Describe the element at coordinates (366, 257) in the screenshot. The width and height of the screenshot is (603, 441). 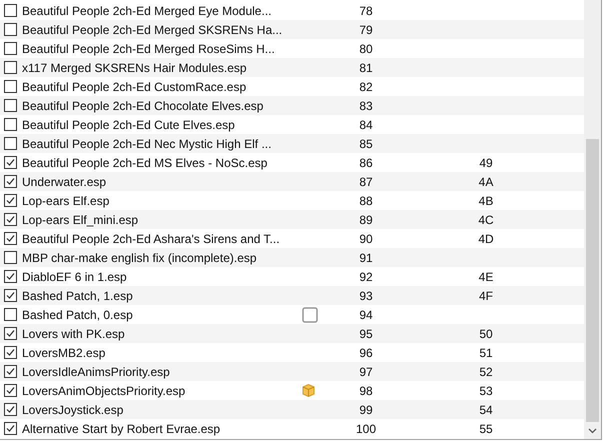
I see `load-order: 91` at that location.